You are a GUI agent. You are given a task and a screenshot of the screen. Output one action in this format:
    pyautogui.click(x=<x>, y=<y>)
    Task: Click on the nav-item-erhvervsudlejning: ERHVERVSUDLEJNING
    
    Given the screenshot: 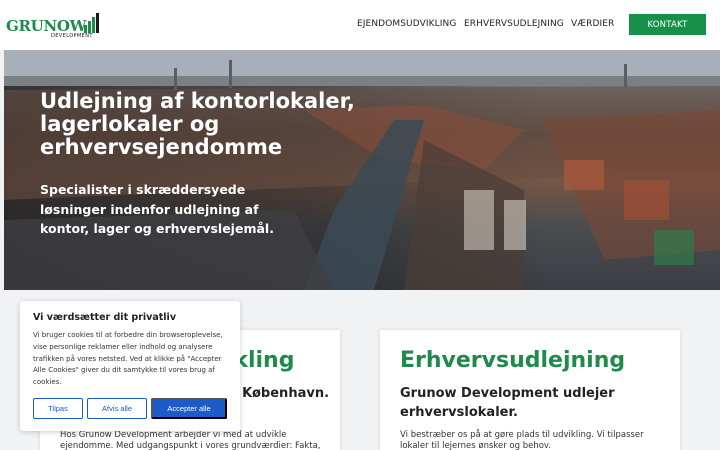 What is the action you would take?
    pyautogui.click(x=514, y=24)
    